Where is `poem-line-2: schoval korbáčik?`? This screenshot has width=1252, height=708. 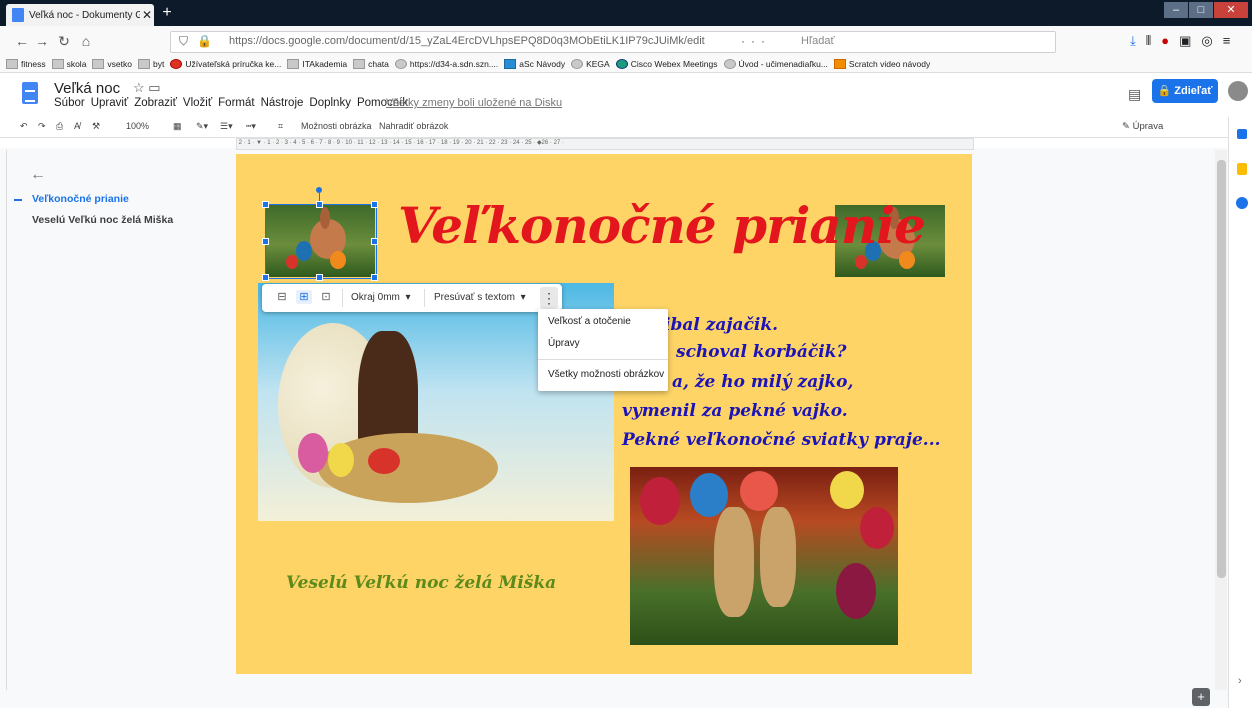
poem-line-2: schoval korbáčik? is located at coordinates (761, 352).